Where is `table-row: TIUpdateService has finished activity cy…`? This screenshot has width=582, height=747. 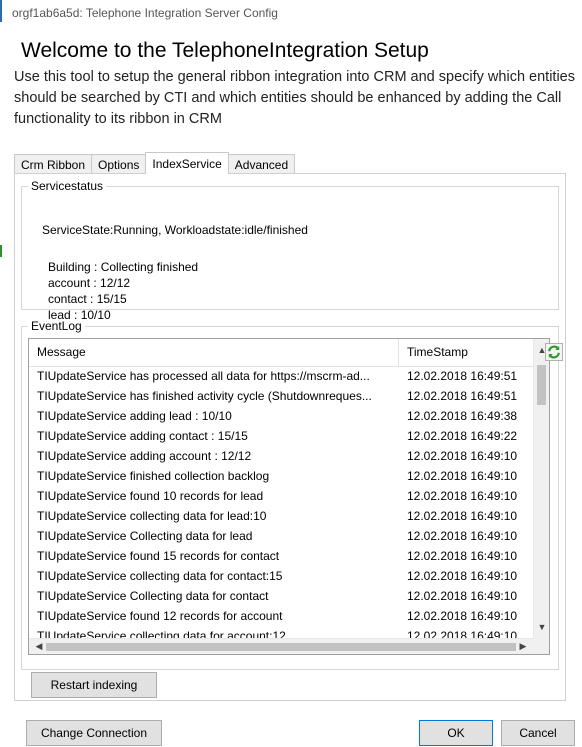
table-row: TIUpdateService has finished activity cy… is located at coordinates (281, 396).